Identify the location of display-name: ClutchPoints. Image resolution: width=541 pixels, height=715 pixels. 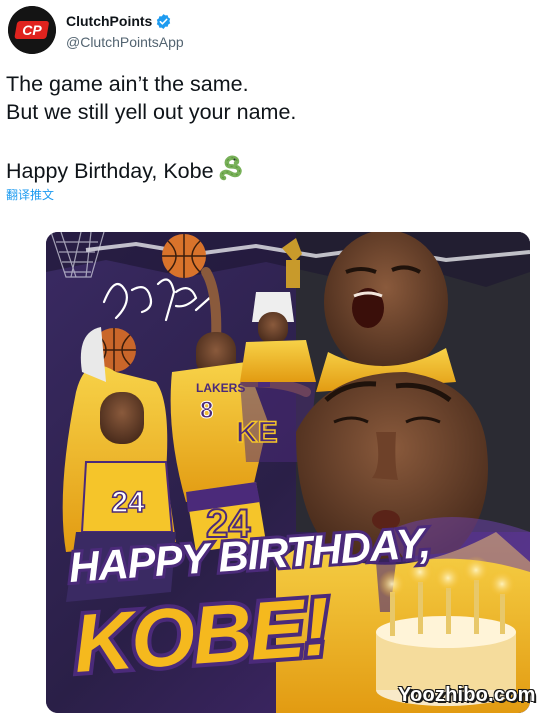
(109, 21).